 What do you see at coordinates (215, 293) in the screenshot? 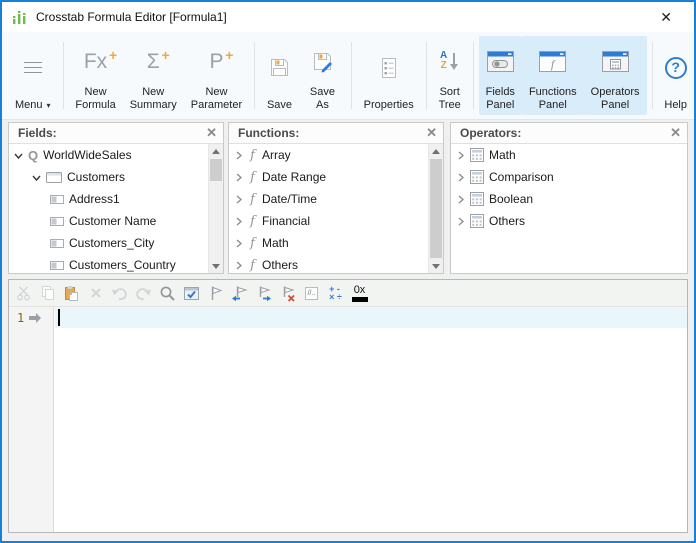
I see `bookmark-button` at bounding box center [215, 293].